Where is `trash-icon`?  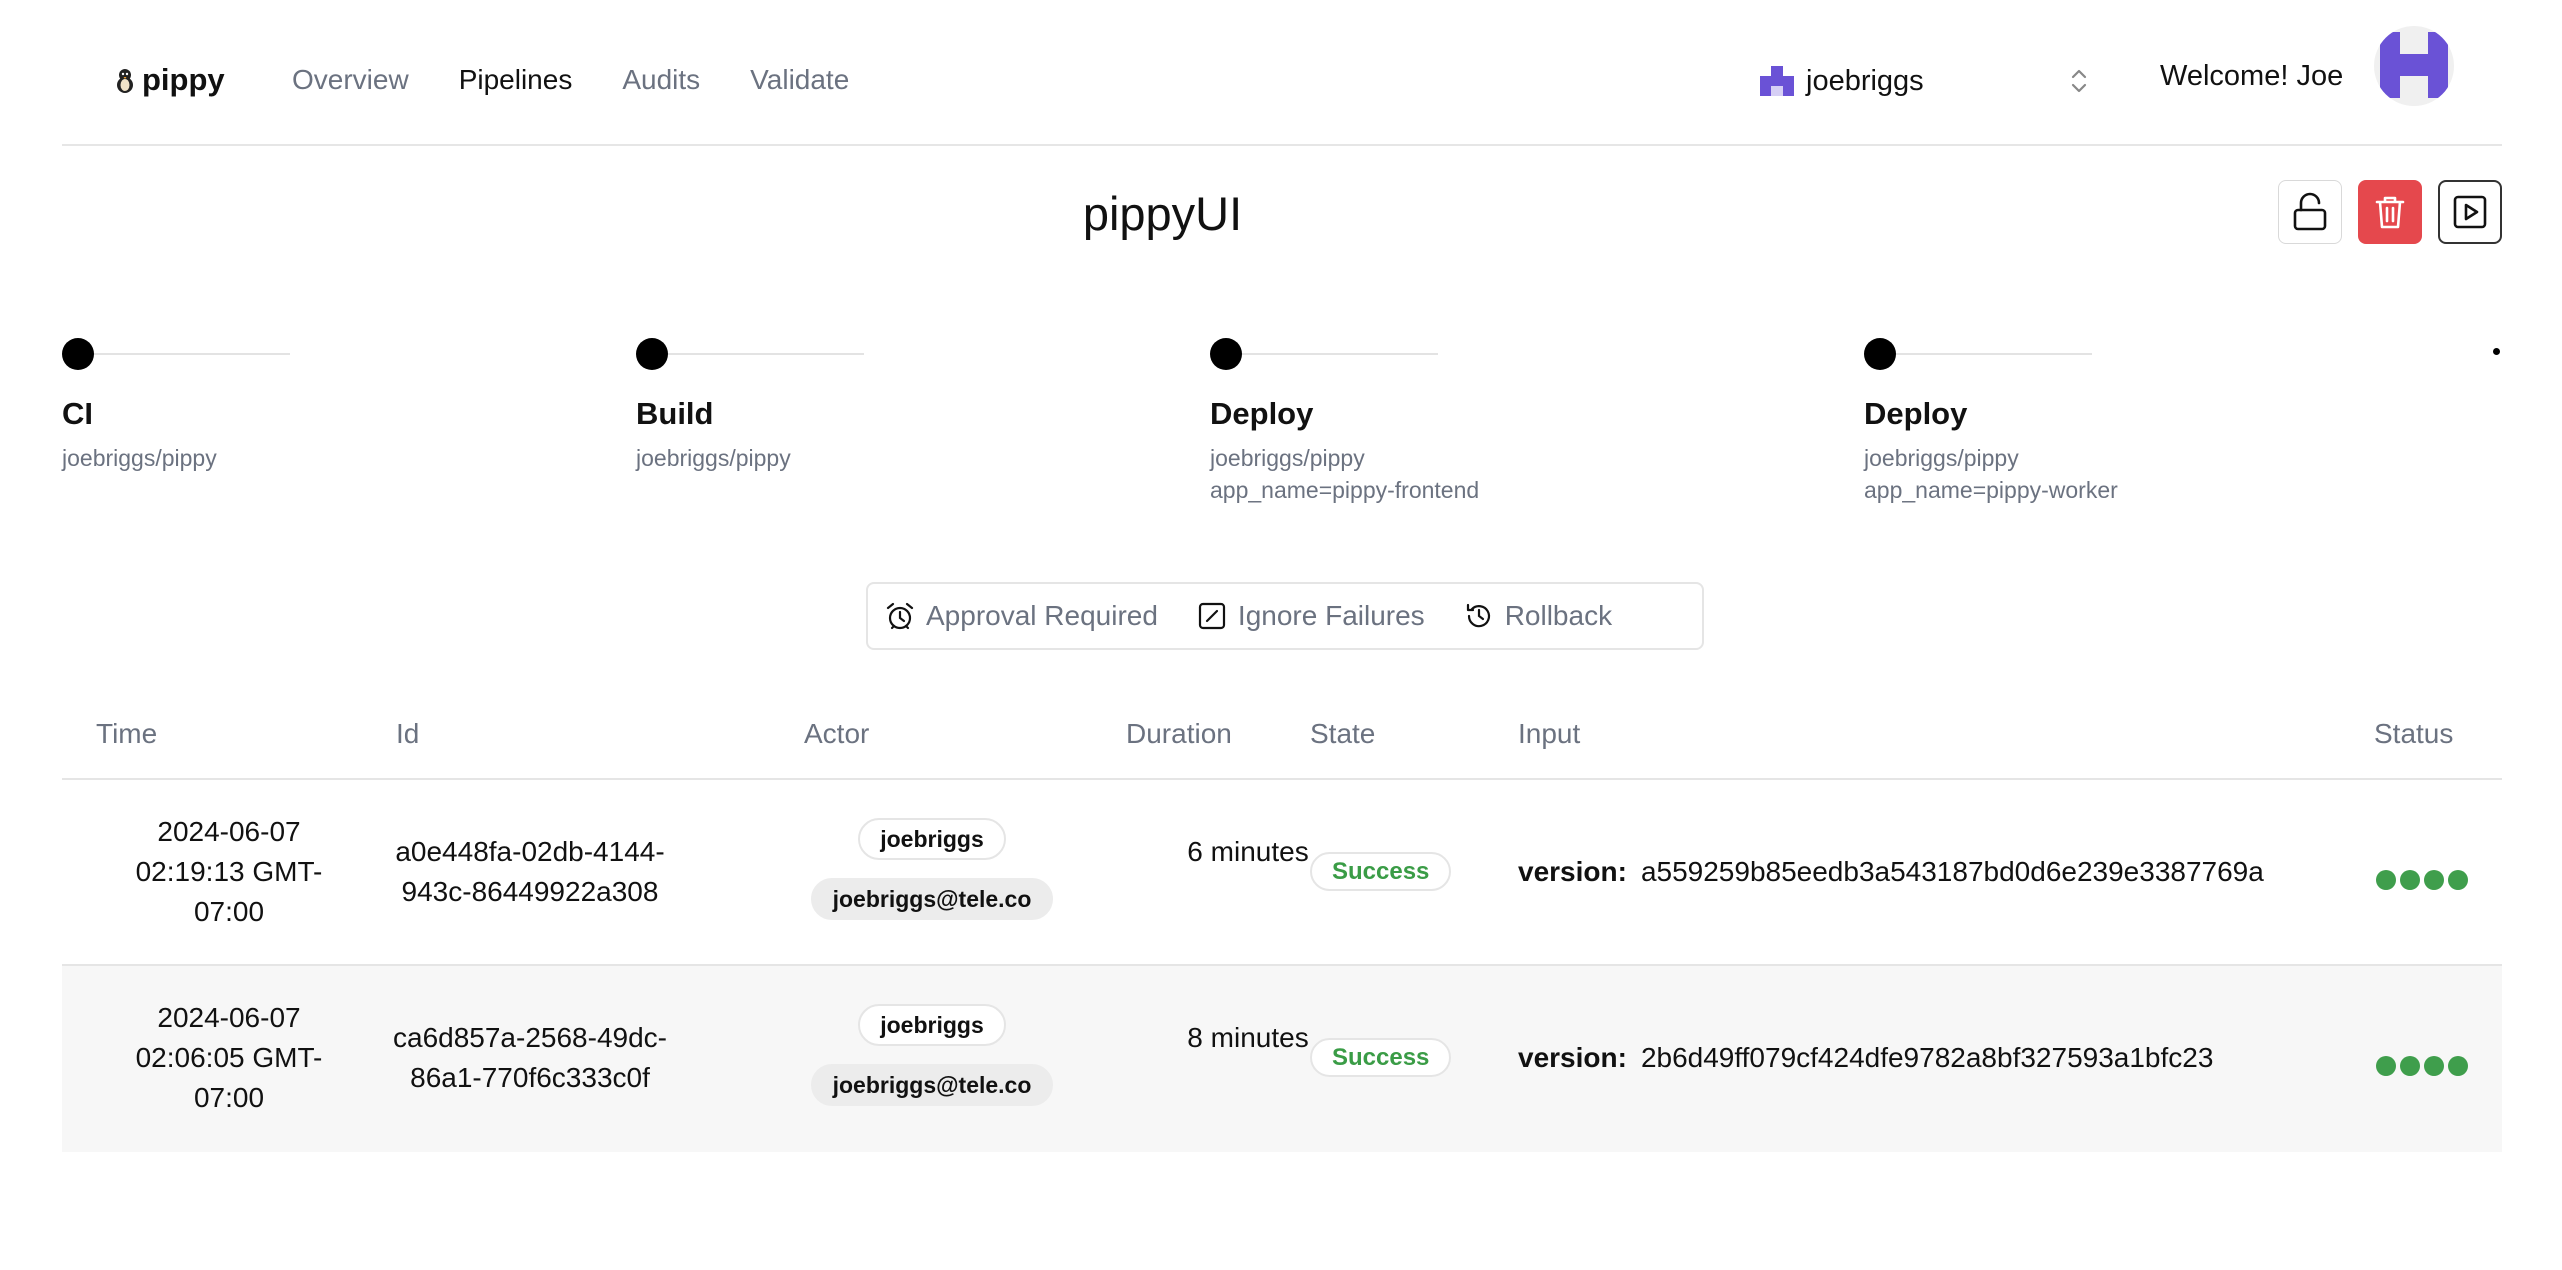 trash-icon is located at coordinates (2390, 212).